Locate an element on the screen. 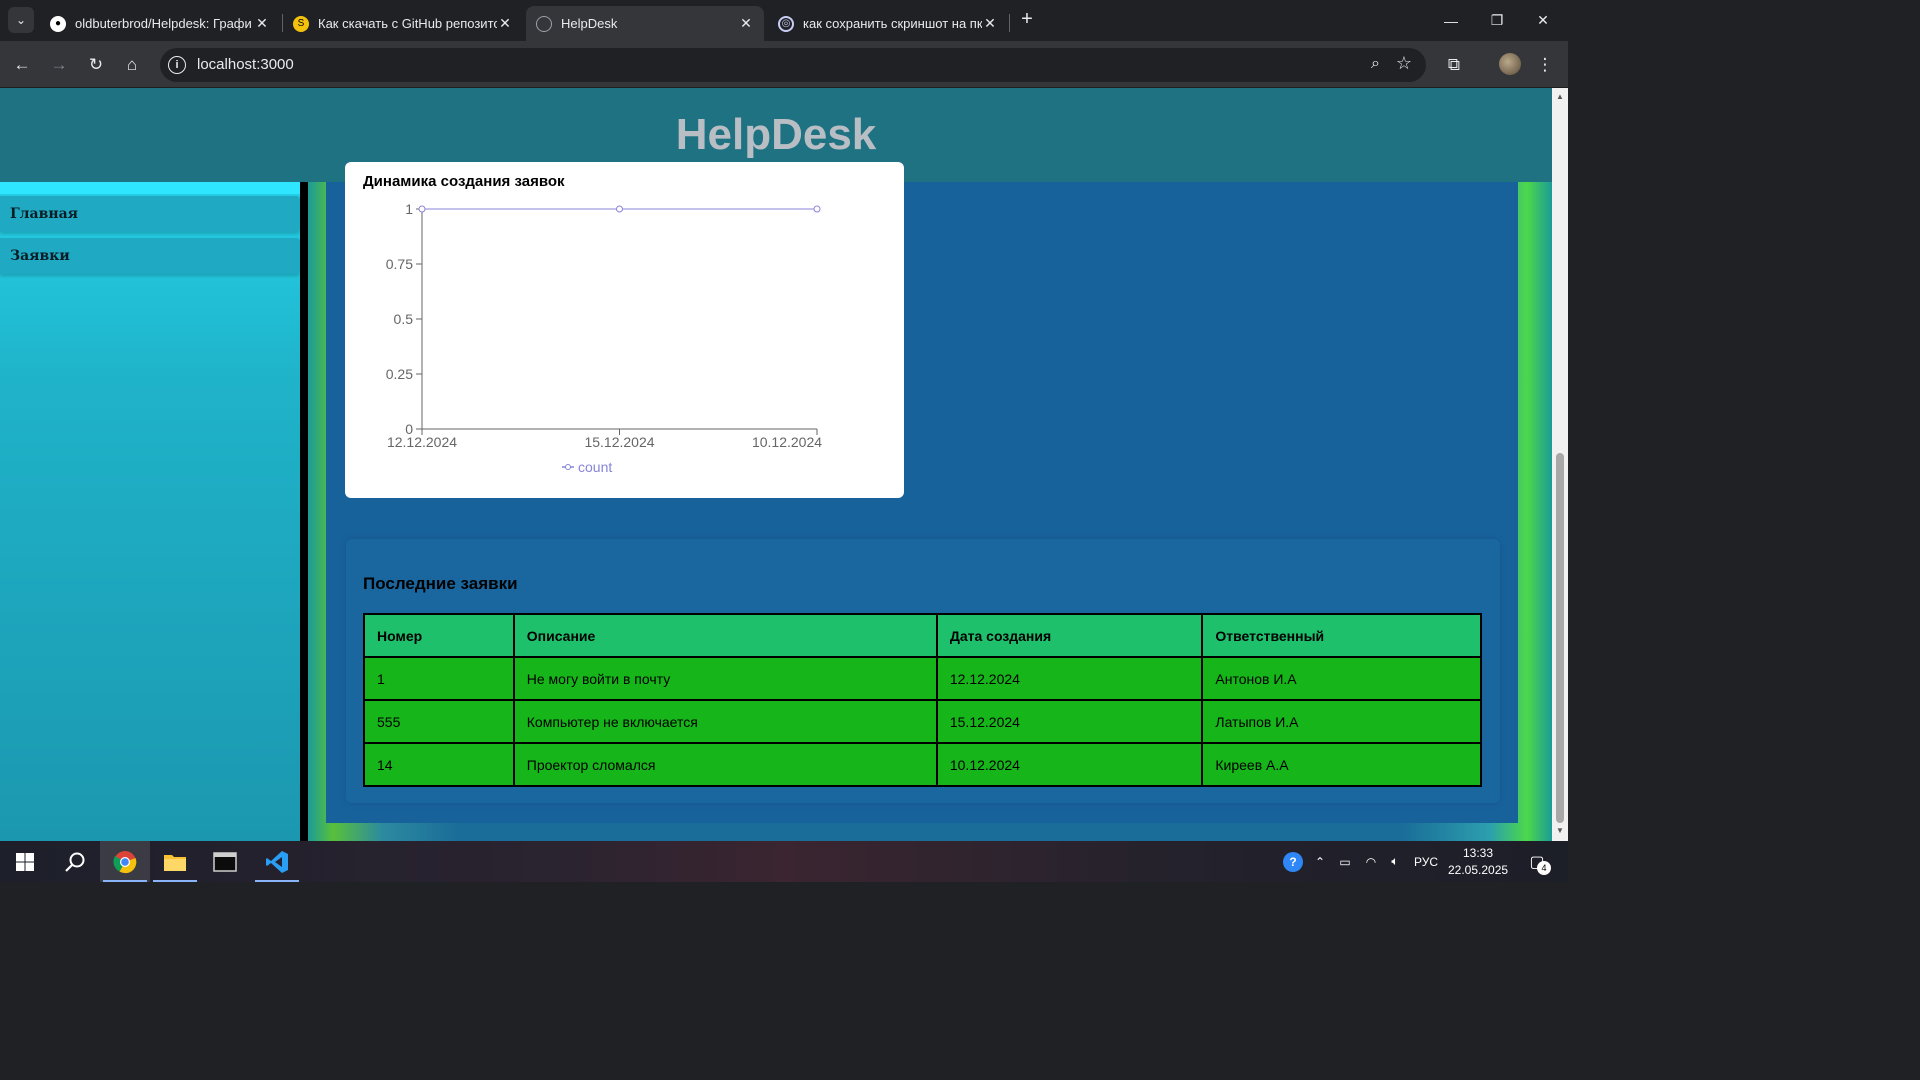 The image size is (1920, 1080). scroll-up-arrow-icon: ▲ is located at coordinates (1560, 96).